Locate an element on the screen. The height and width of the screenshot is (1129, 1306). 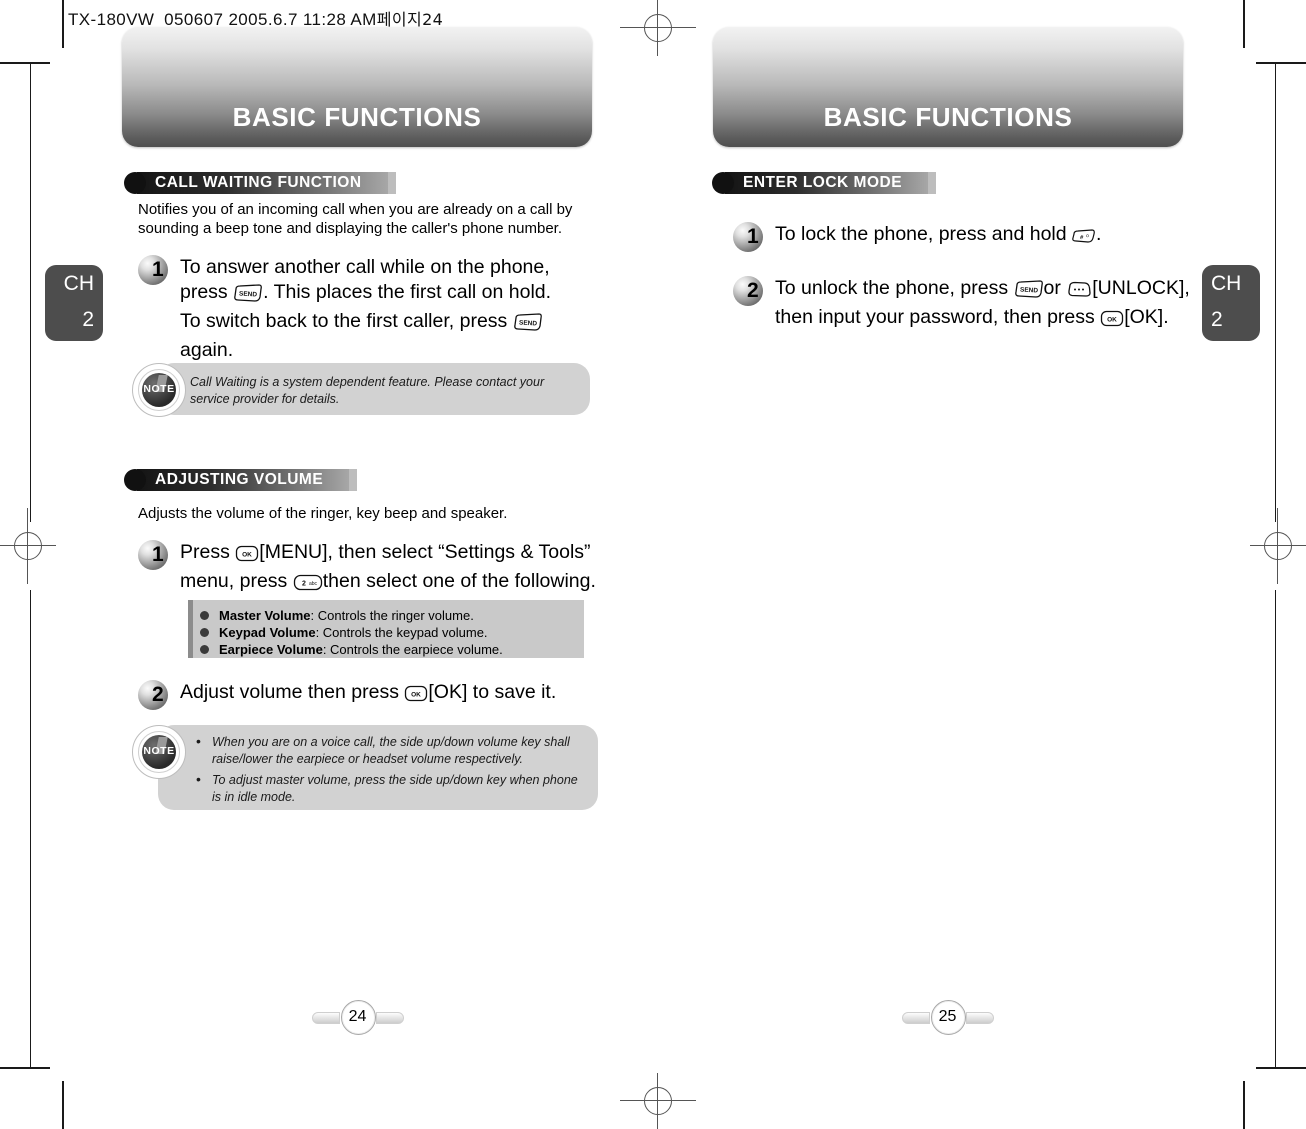
chapter-tab-left: CH 2 is located at coordinates (74, 303).